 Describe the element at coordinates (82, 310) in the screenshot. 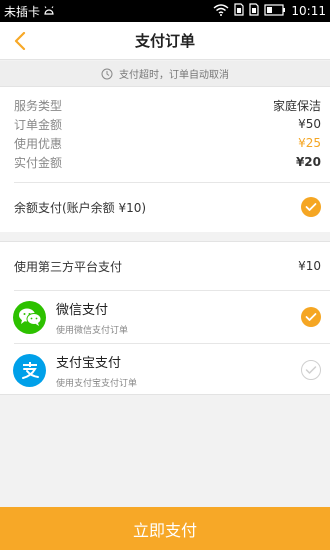

I see `wechat-pay-name: 微信支付` at that location.